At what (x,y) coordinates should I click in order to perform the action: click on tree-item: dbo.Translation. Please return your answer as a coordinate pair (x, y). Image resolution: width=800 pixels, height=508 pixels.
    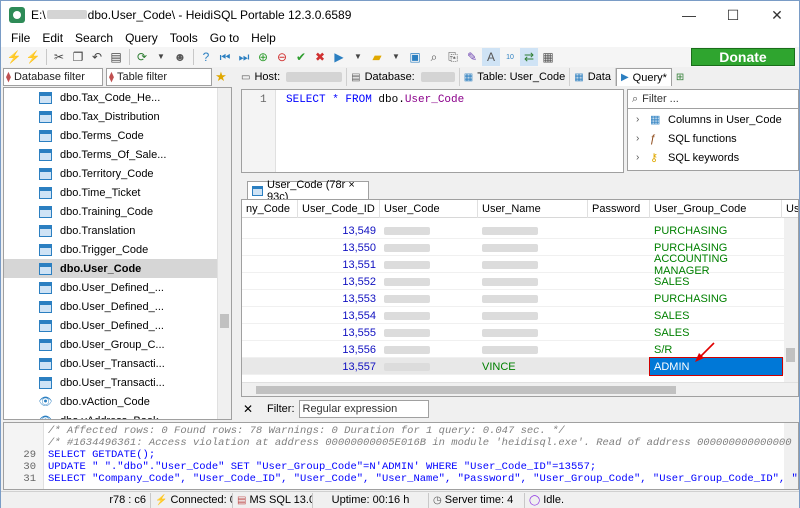
    Looking at the image, I should click on (111, 230).